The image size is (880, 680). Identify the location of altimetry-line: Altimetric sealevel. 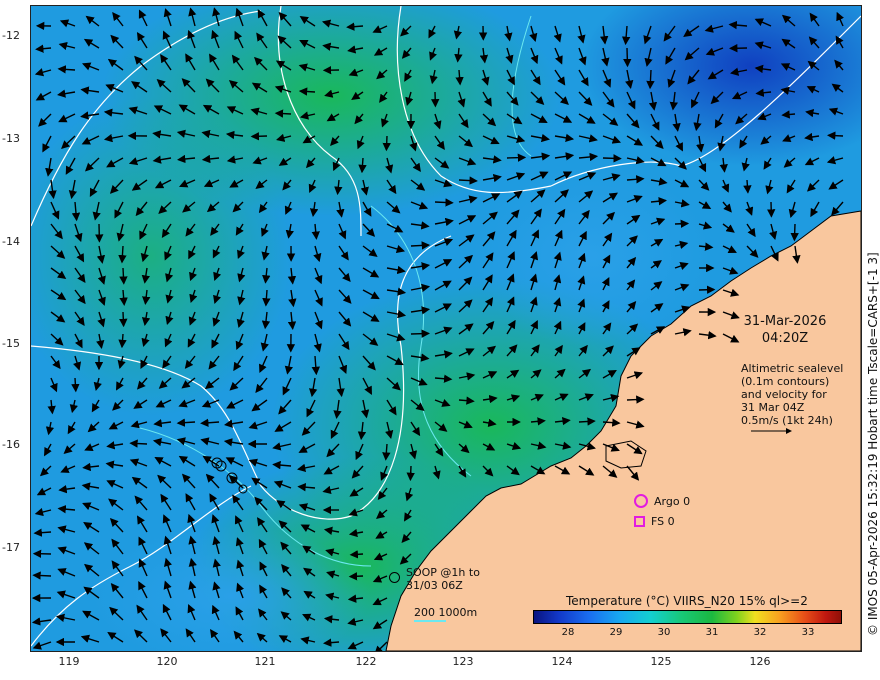
(792, 368).